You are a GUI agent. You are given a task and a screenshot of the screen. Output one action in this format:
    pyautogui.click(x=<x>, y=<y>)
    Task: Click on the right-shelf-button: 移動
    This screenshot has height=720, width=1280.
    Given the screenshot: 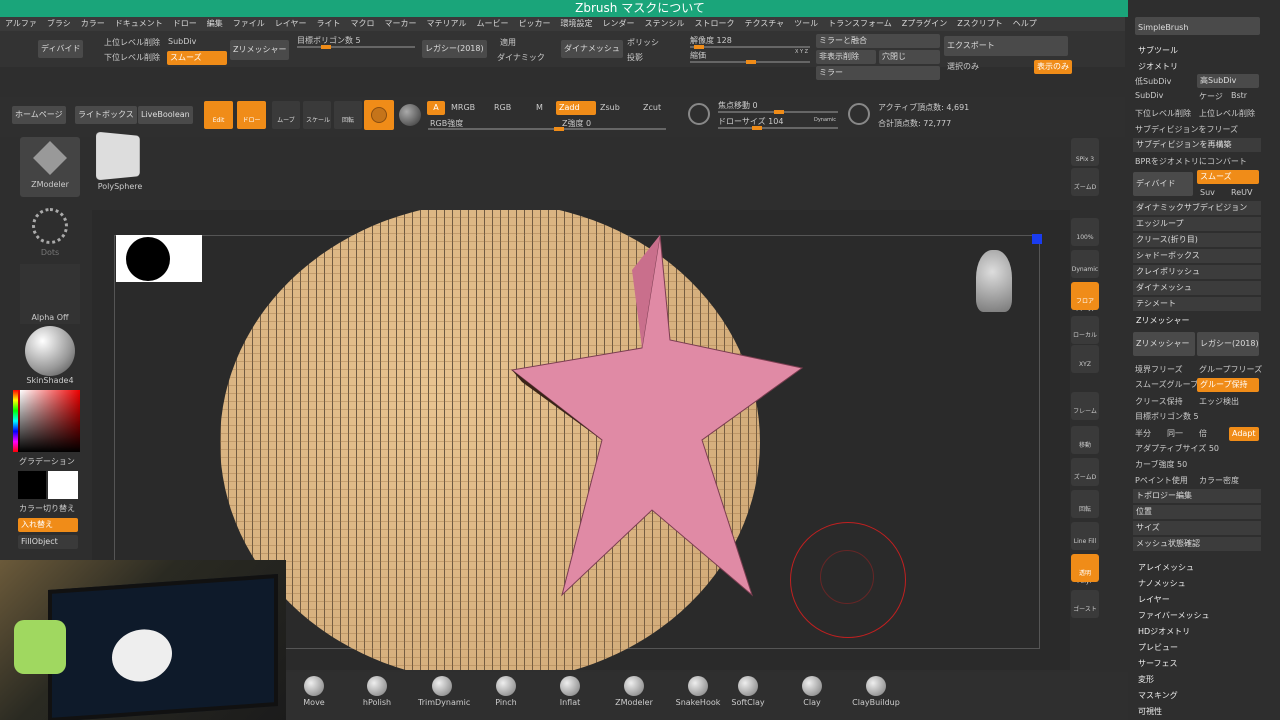 What is the action you would take?
    pyautogui.click(x=1085, y=440)
    